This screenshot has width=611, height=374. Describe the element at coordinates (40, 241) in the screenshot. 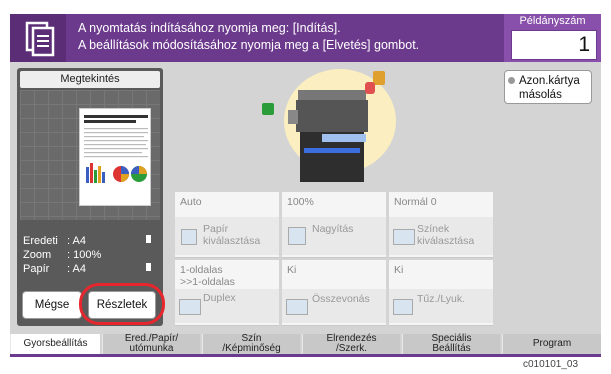

I see `info-key: Eredeti` at that location.